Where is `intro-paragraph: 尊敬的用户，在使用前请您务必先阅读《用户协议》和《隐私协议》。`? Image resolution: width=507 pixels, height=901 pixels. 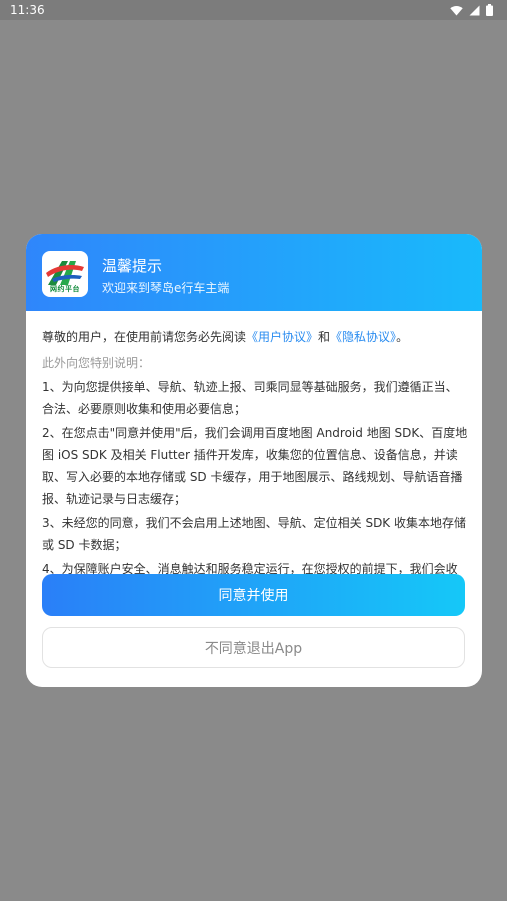
intro-paragraph: 尊敬的用户，在使用前请您务必先阅读《用户协议》和《隐私协议》。 is located at coordinates (255, 337).